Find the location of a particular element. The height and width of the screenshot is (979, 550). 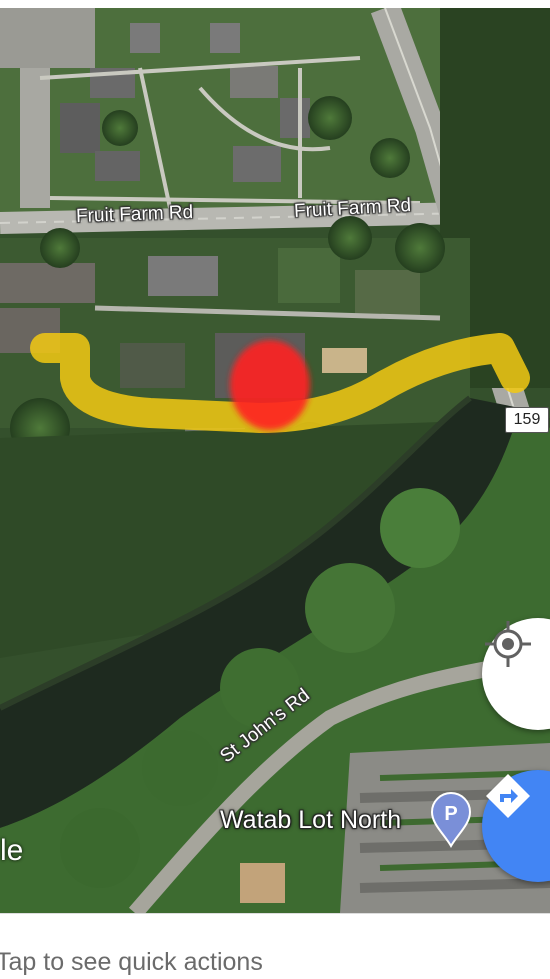

bottom-sheet: Tap to see quick actions is located at coordinates (275, 946).